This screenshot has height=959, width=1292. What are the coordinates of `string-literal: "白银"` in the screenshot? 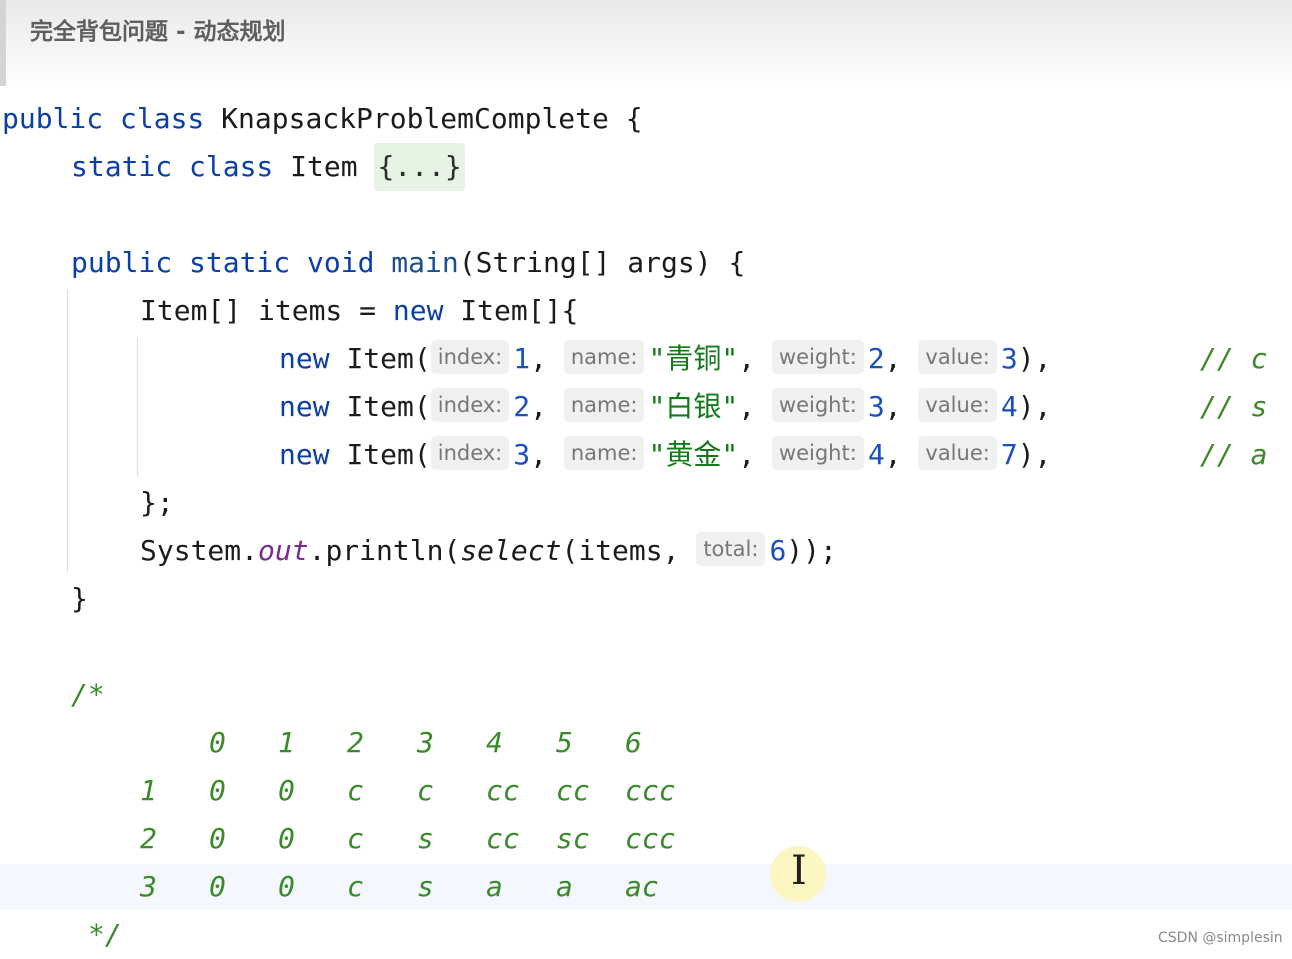 It's located at (693, 406).